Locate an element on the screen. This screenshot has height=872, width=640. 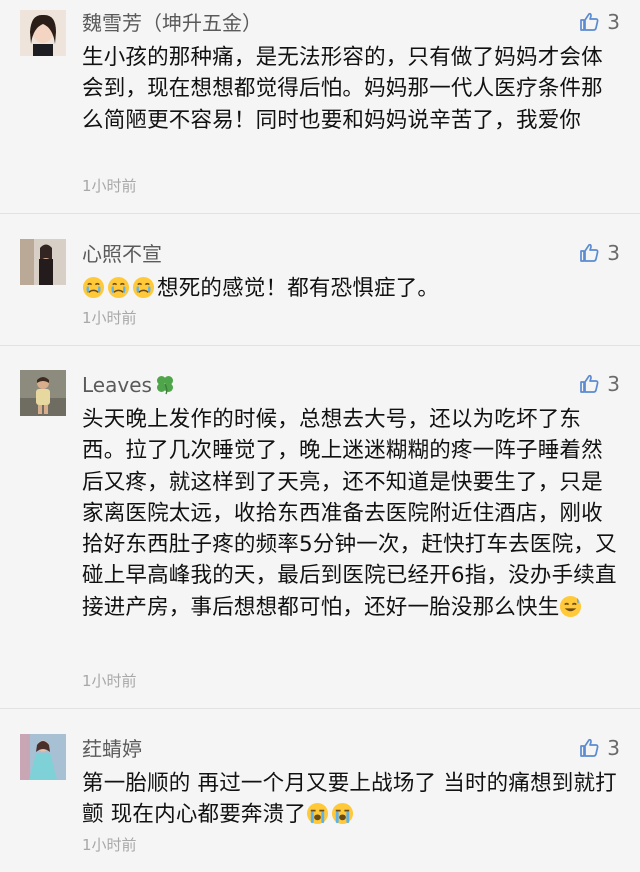
author-name: 荭蜻婷 is located at coordinates (112, 749).